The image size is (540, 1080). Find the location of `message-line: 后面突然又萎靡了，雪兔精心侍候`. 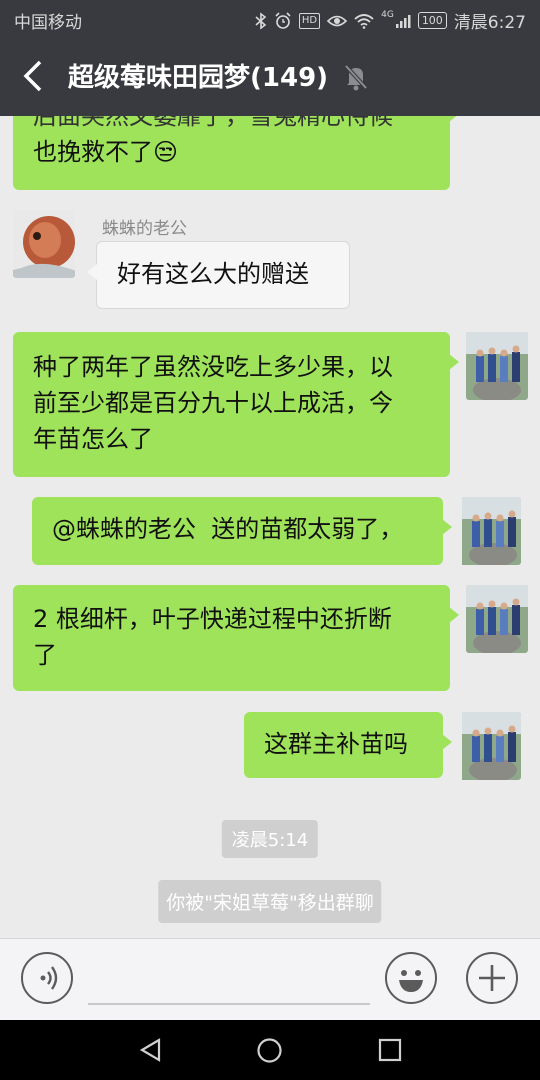

message-line: 后面突然又萎靡了，雪兔精心侍候 is located at coordinates (213, 123).